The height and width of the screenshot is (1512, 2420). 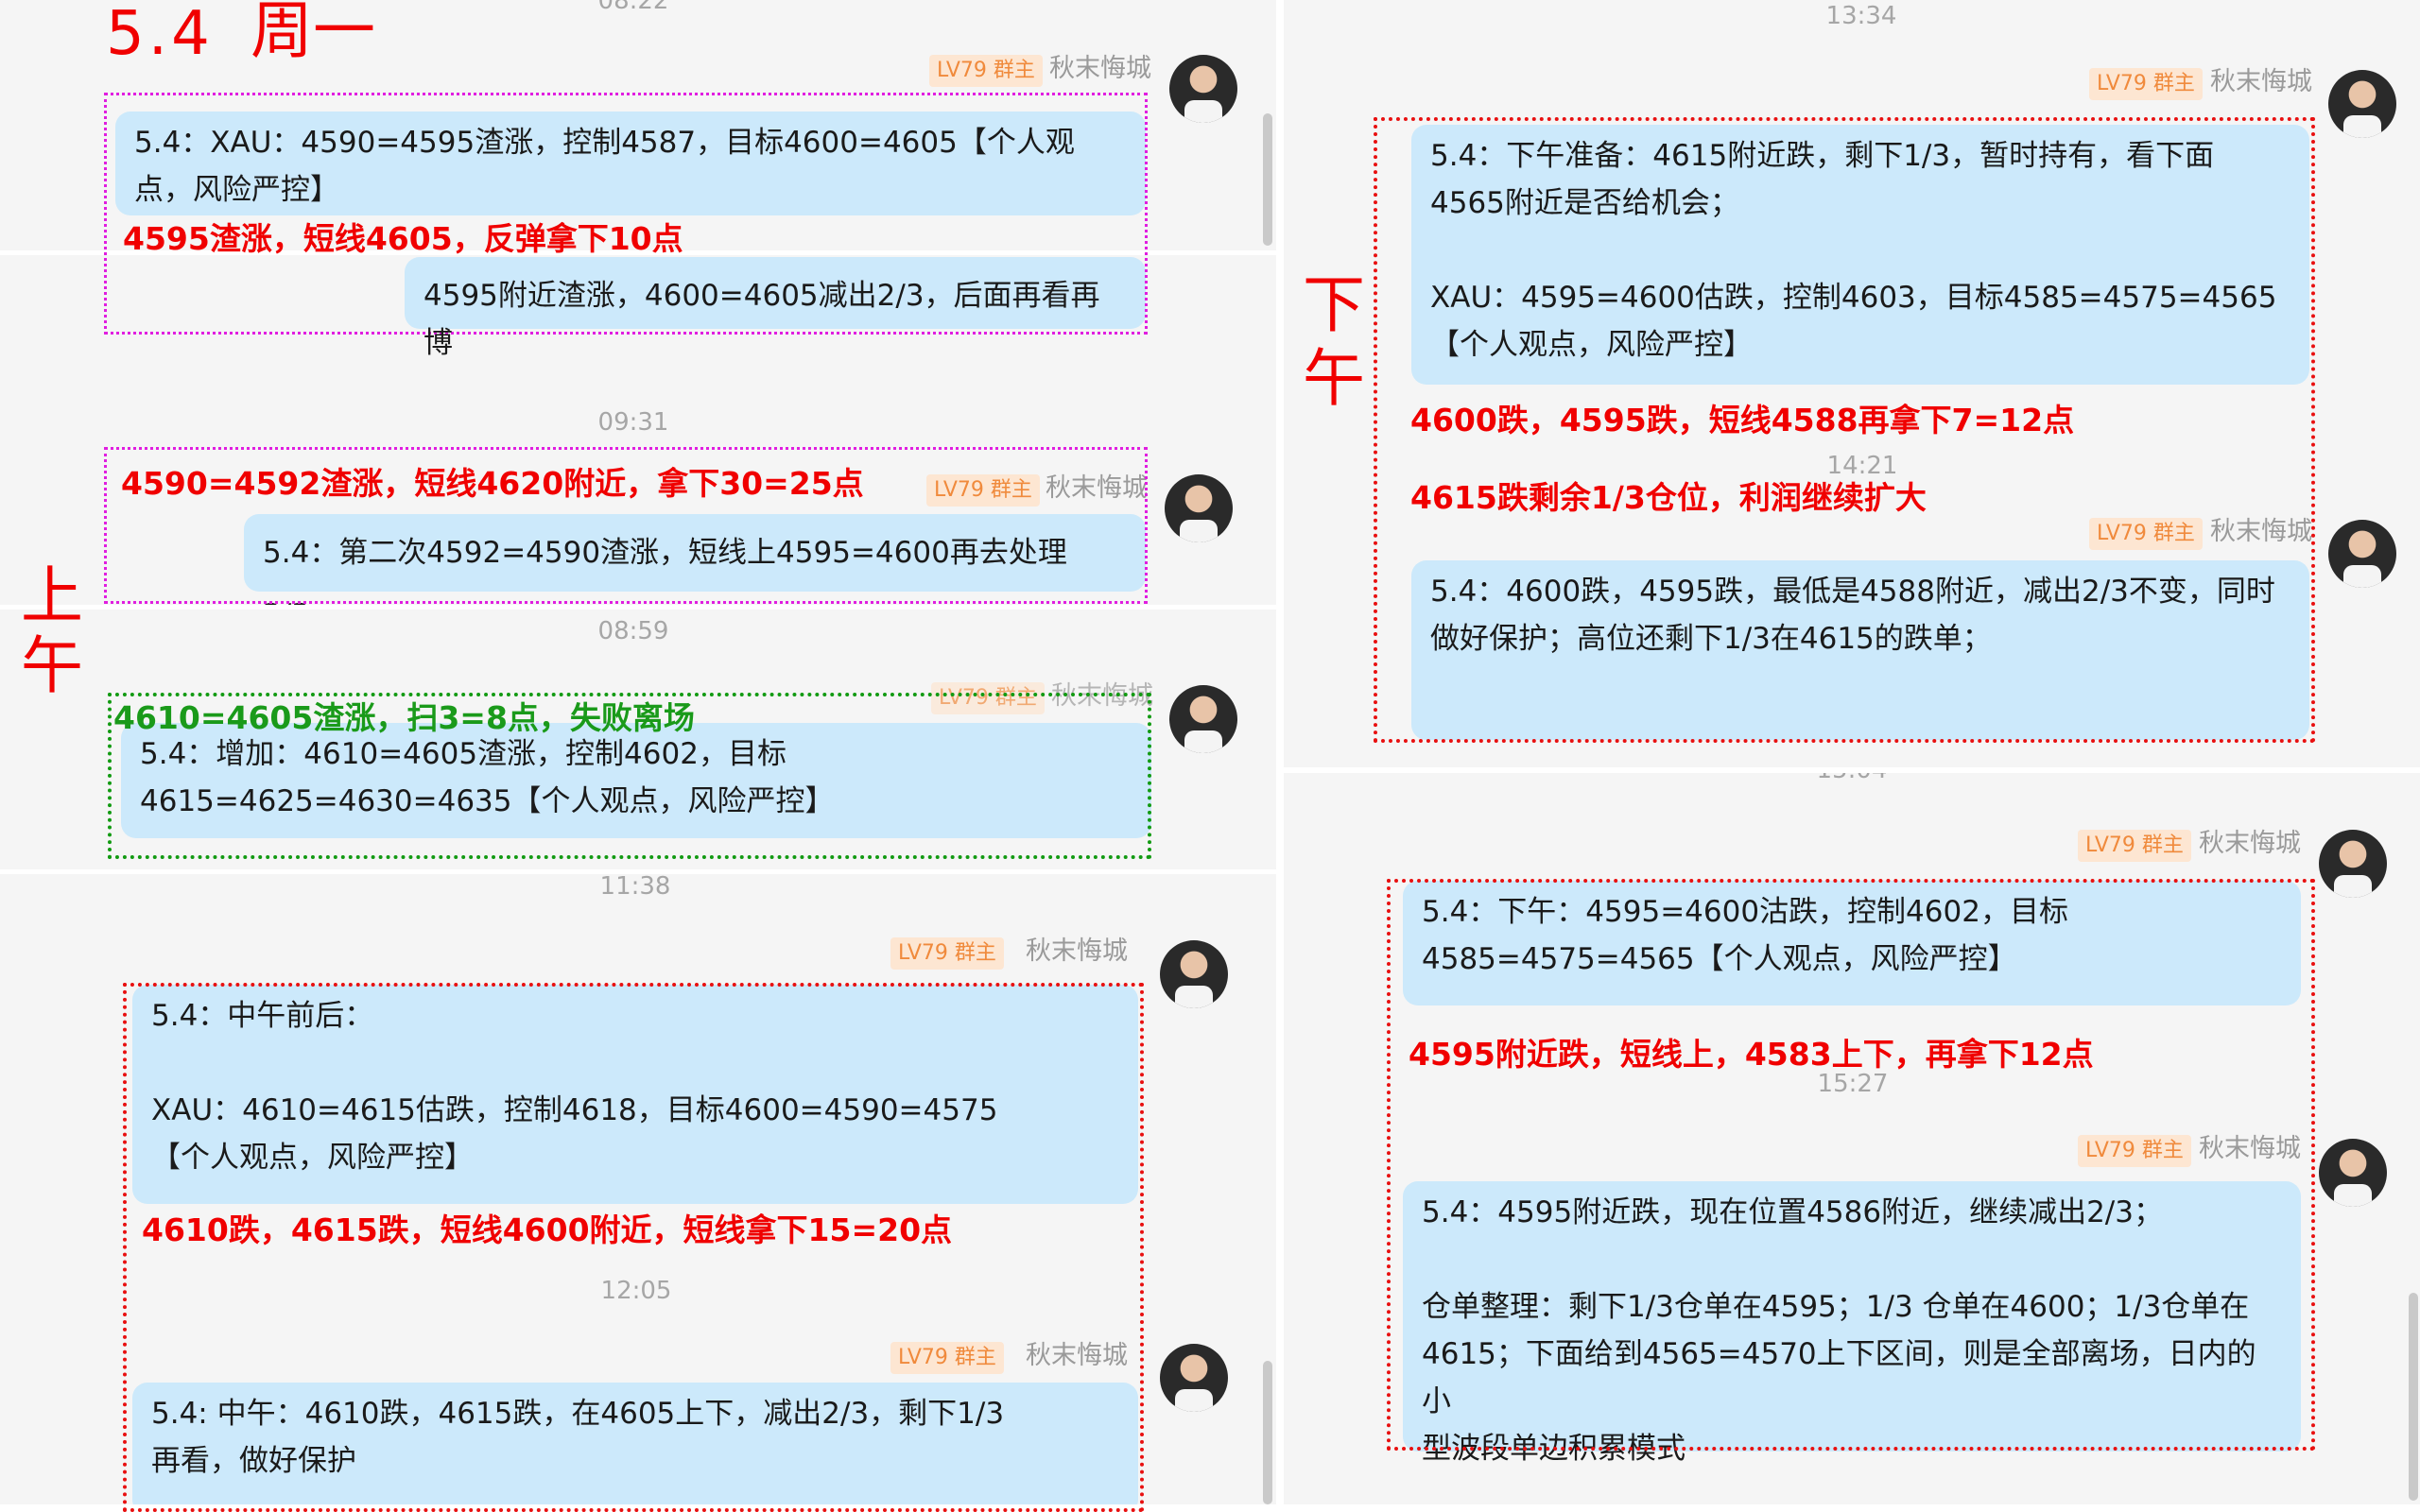 I want to click on result-note: 4615跌剩余1/3仓位，利润继续扩大, so click(x=1668, y=497).